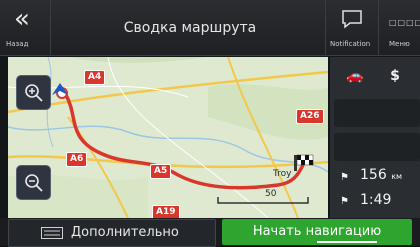  What do you see at coordinates (376, 200) in the screenshot?
I see `route-duration: 1:49` at bounding box center [376, 200].